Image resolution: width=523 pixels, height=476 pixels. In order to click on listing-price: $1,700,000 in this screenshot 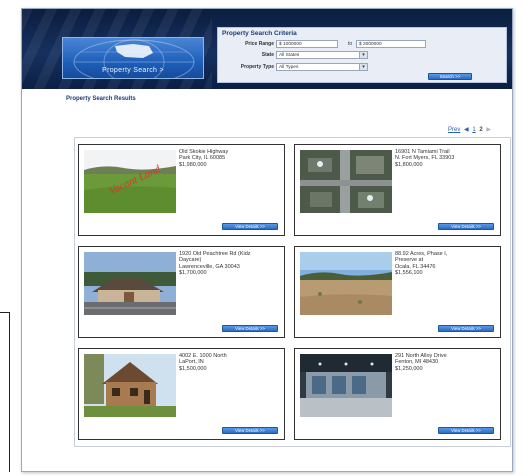, I will do `click(193, 273)`.